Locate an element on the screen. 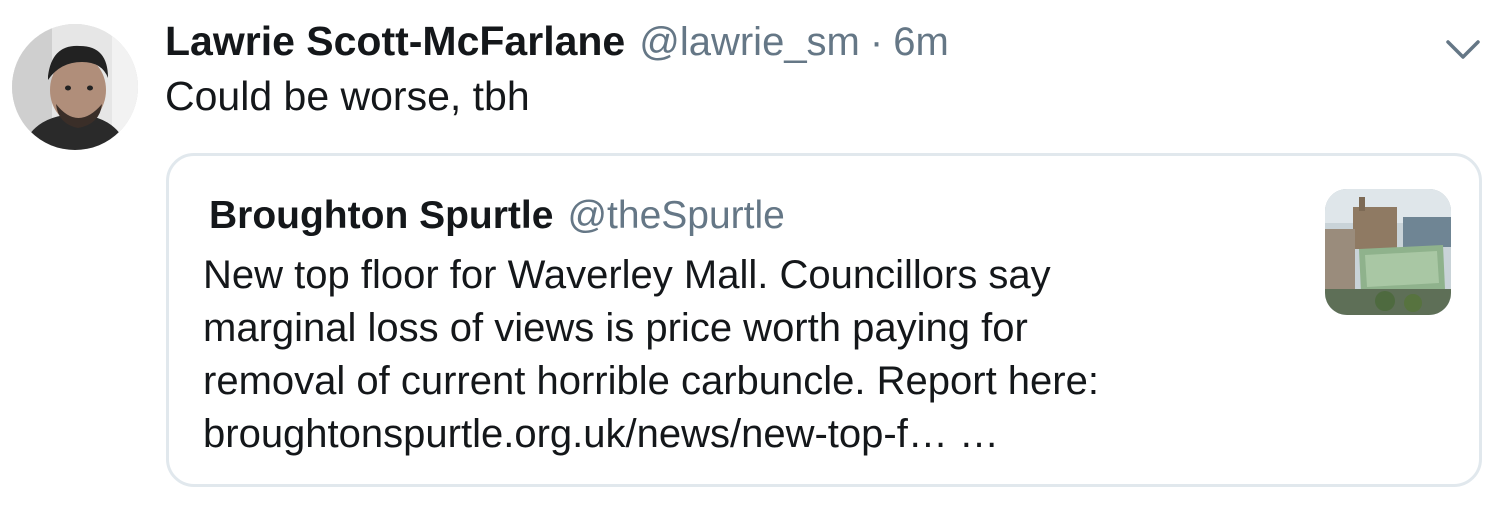 Image resolution: width=1508 pixels, height=516 pixels. quoted-display-name: Broughton Spurtle is located at coordinates (381, 215).